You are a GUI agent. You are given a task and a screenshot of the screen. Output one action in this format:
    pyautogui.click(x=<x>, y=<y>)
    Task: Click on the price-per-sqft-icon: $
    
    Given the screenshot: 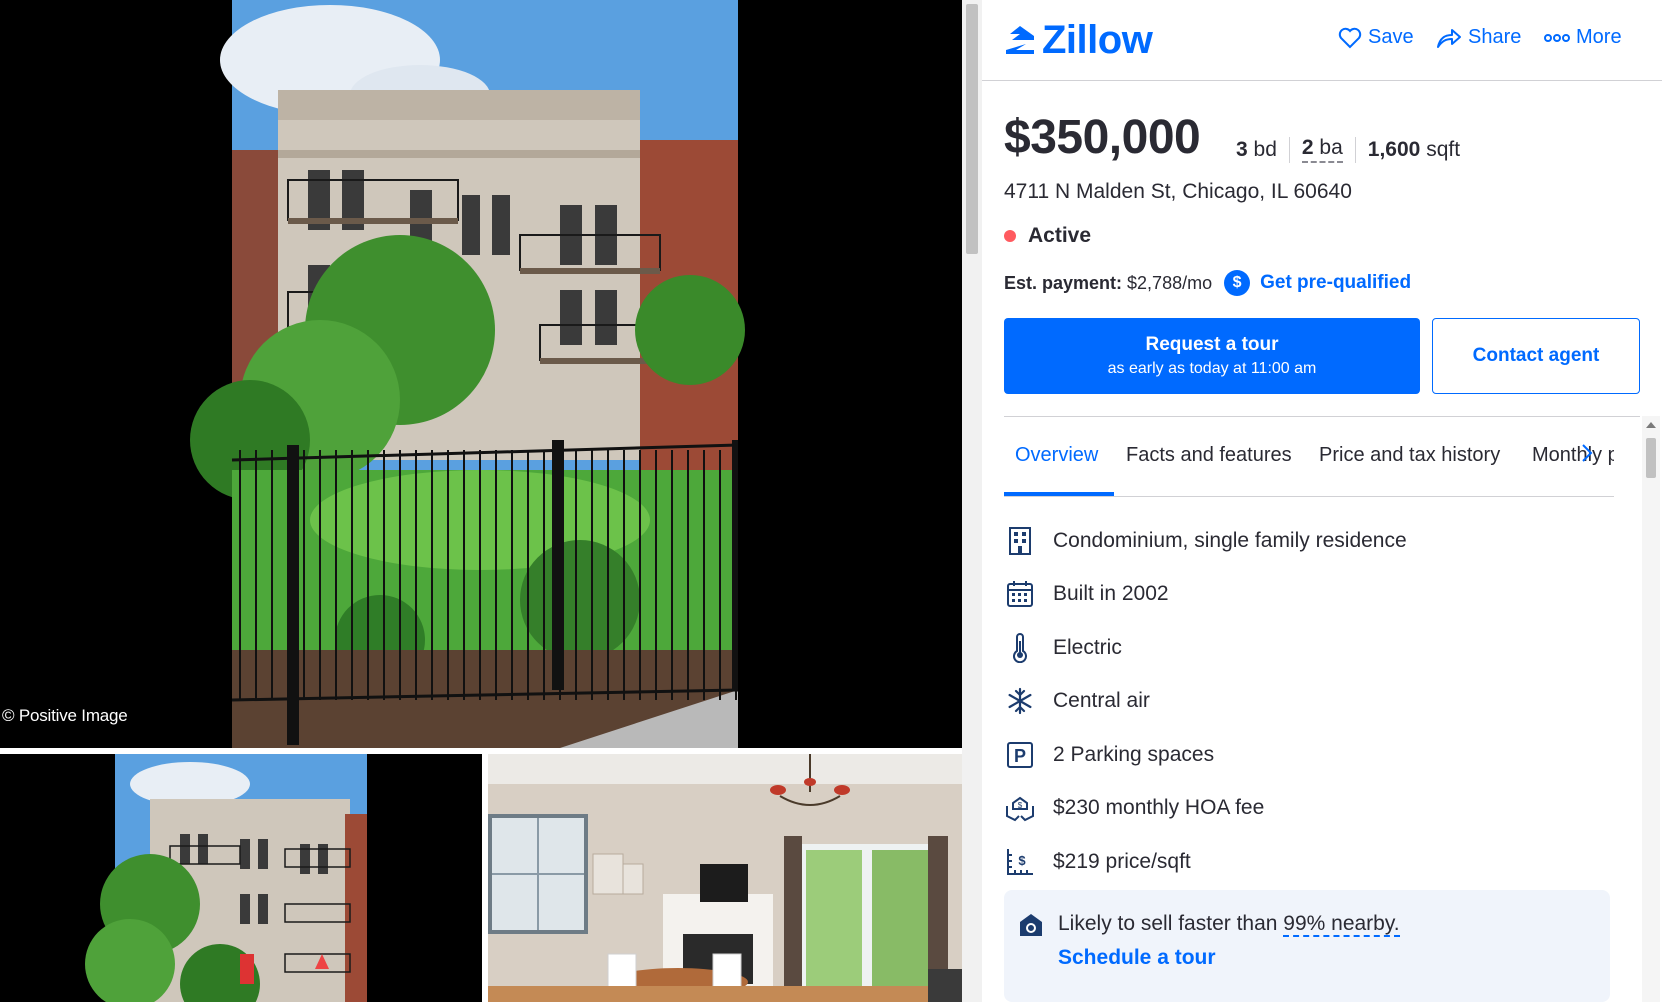 What is the action you would take?
    pyautogui.click(x=1020, y=862)
    